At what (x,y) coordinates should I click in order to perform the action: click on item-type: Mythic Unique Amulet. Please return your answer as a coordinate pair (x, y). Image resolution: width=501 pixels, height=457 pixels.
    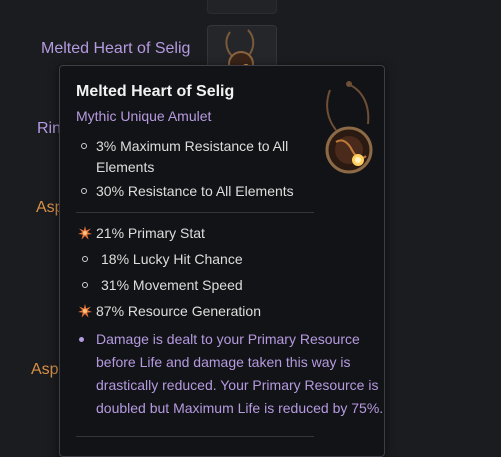
    Looking at the image, I should click on (144, 116).